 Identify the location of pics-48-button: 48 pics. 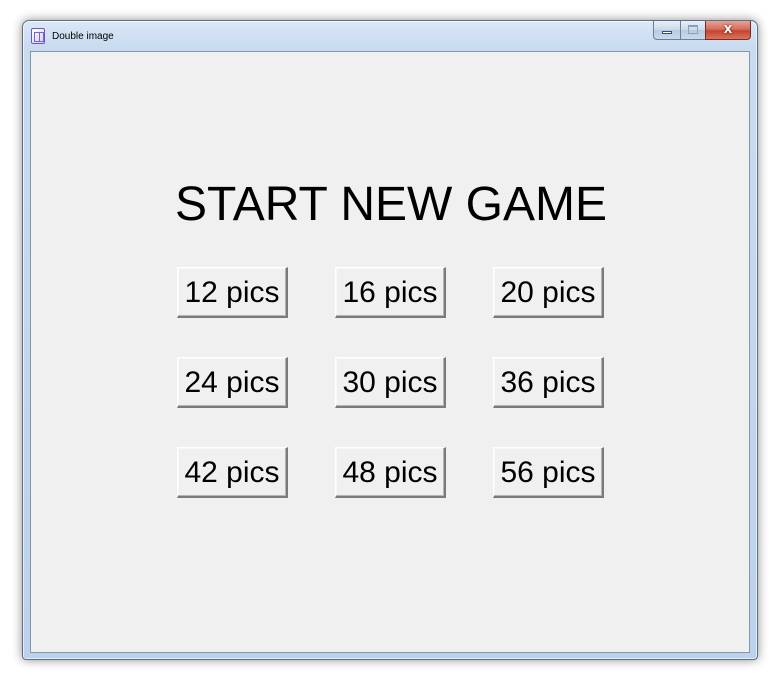
(390, 472).